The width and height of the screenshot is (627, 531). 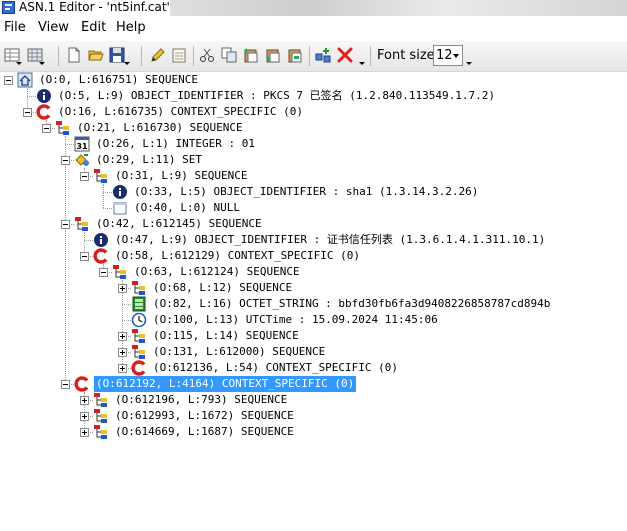 I want to click on tree-node-selected: (O:612192, L:4164) CONTEXT_SPECIFIC (0), so click(x=313, y=384).